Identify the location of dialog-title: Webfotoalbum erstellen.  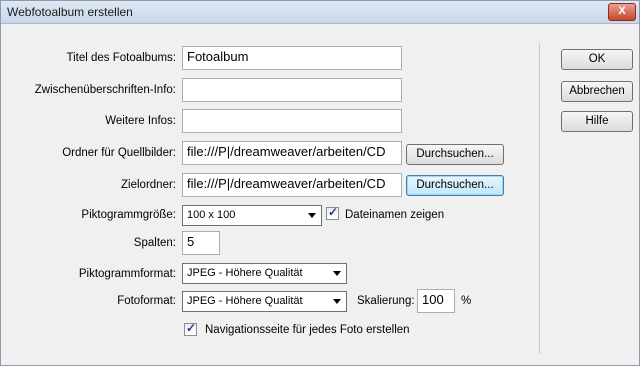
(70, 12).